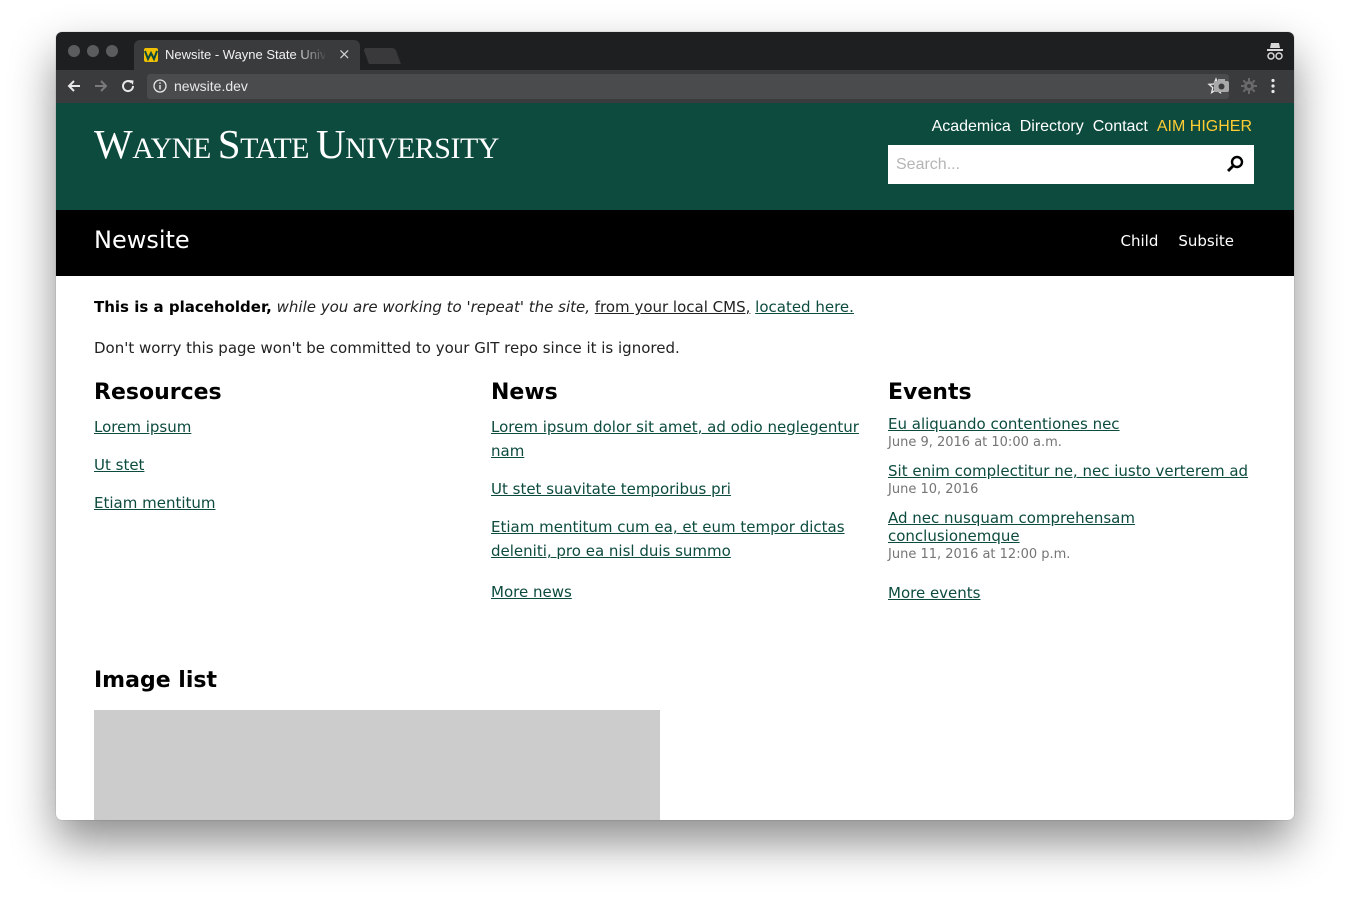 This screenshot has height=900, width=1350. Describe the element at coordinates (524, 392) in the screenshot. I see `news-heading: News` at that location.